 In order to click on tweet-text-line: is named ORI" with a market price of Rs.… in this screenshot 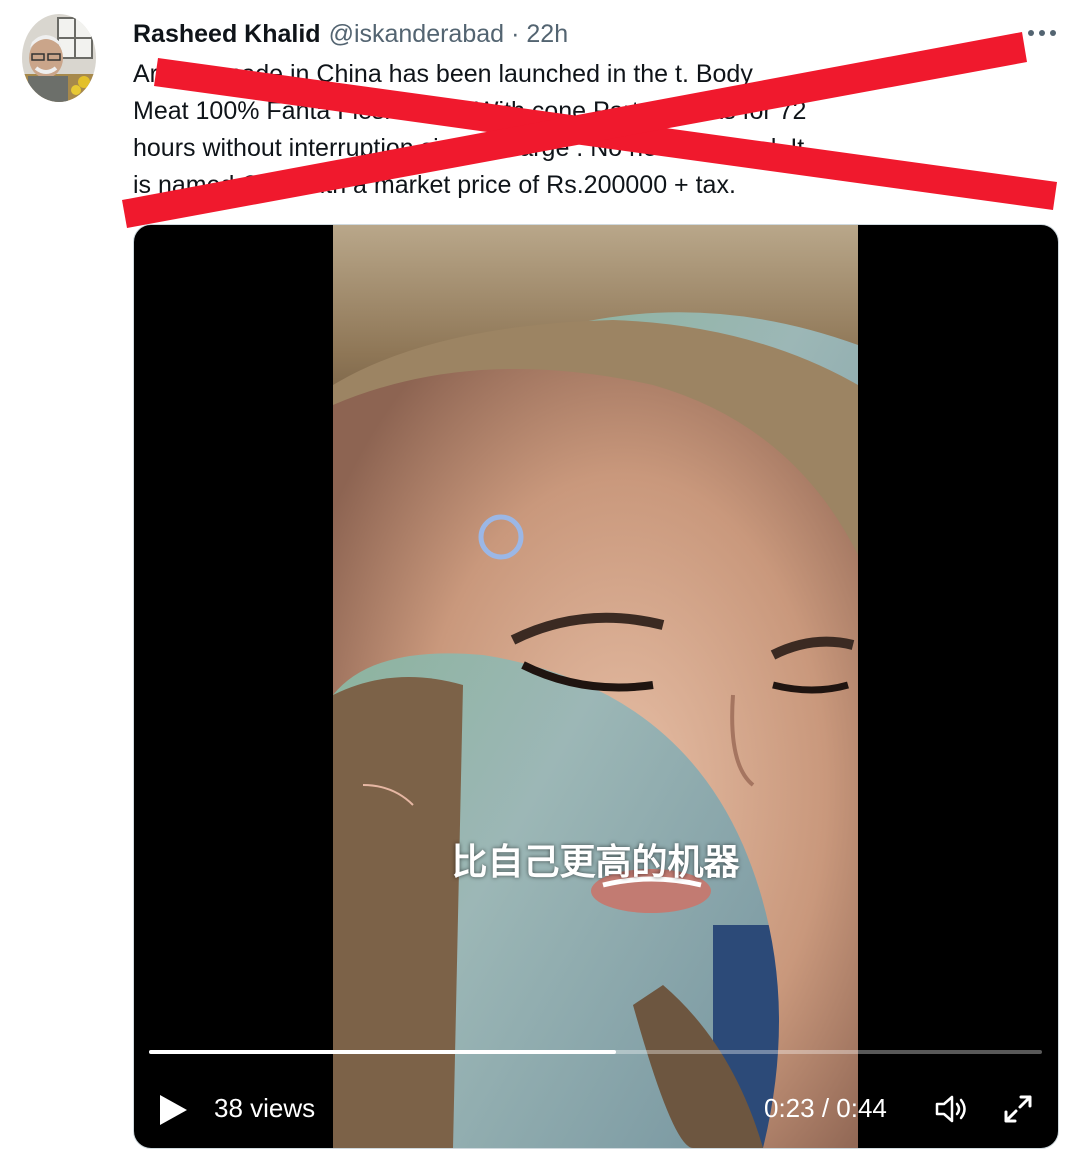, I will do `click(434, 185)`.